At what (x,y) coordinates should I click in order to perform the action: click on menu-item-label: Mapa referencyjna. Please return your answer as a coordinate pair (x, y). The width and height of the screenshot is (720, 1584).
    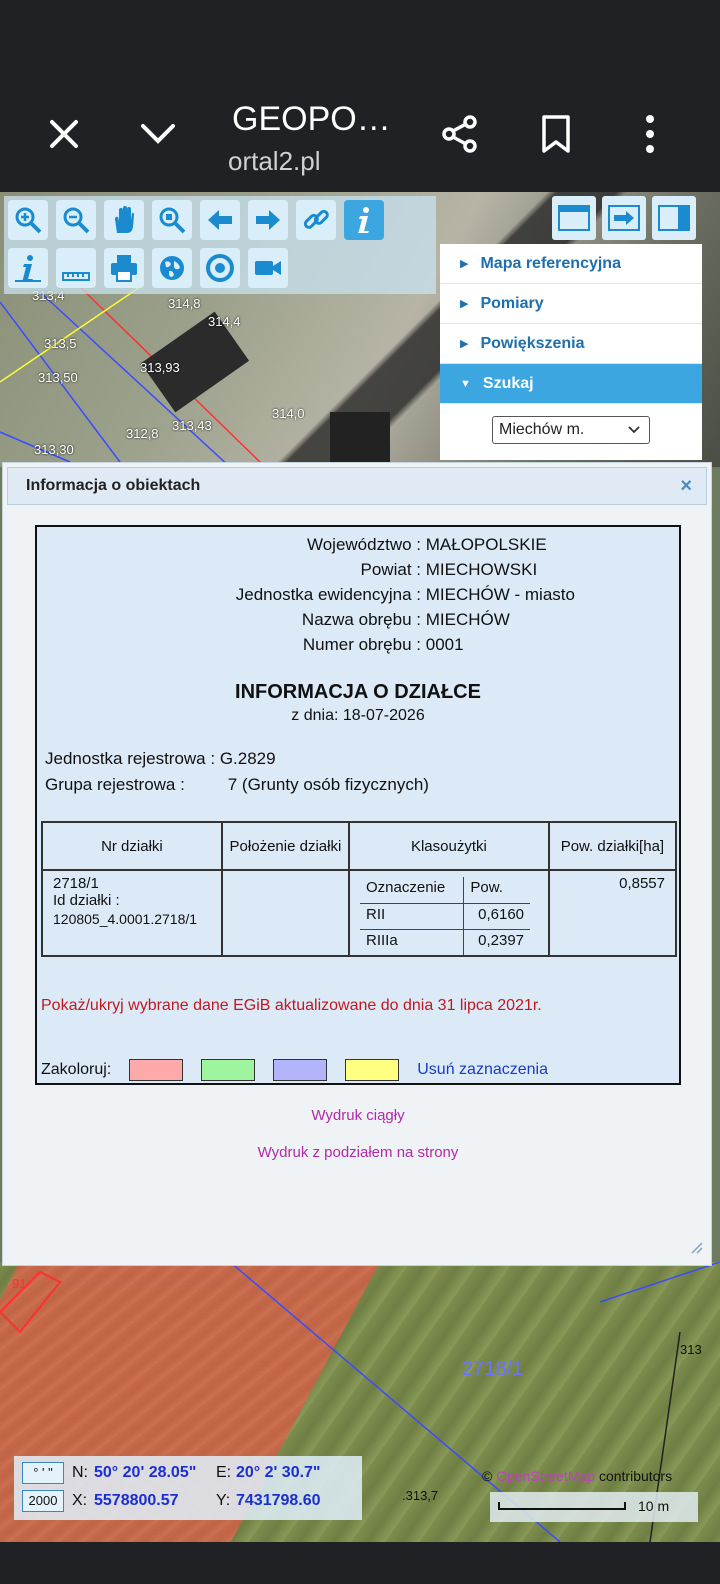
    Looking at the image, I should click on (550, 263).